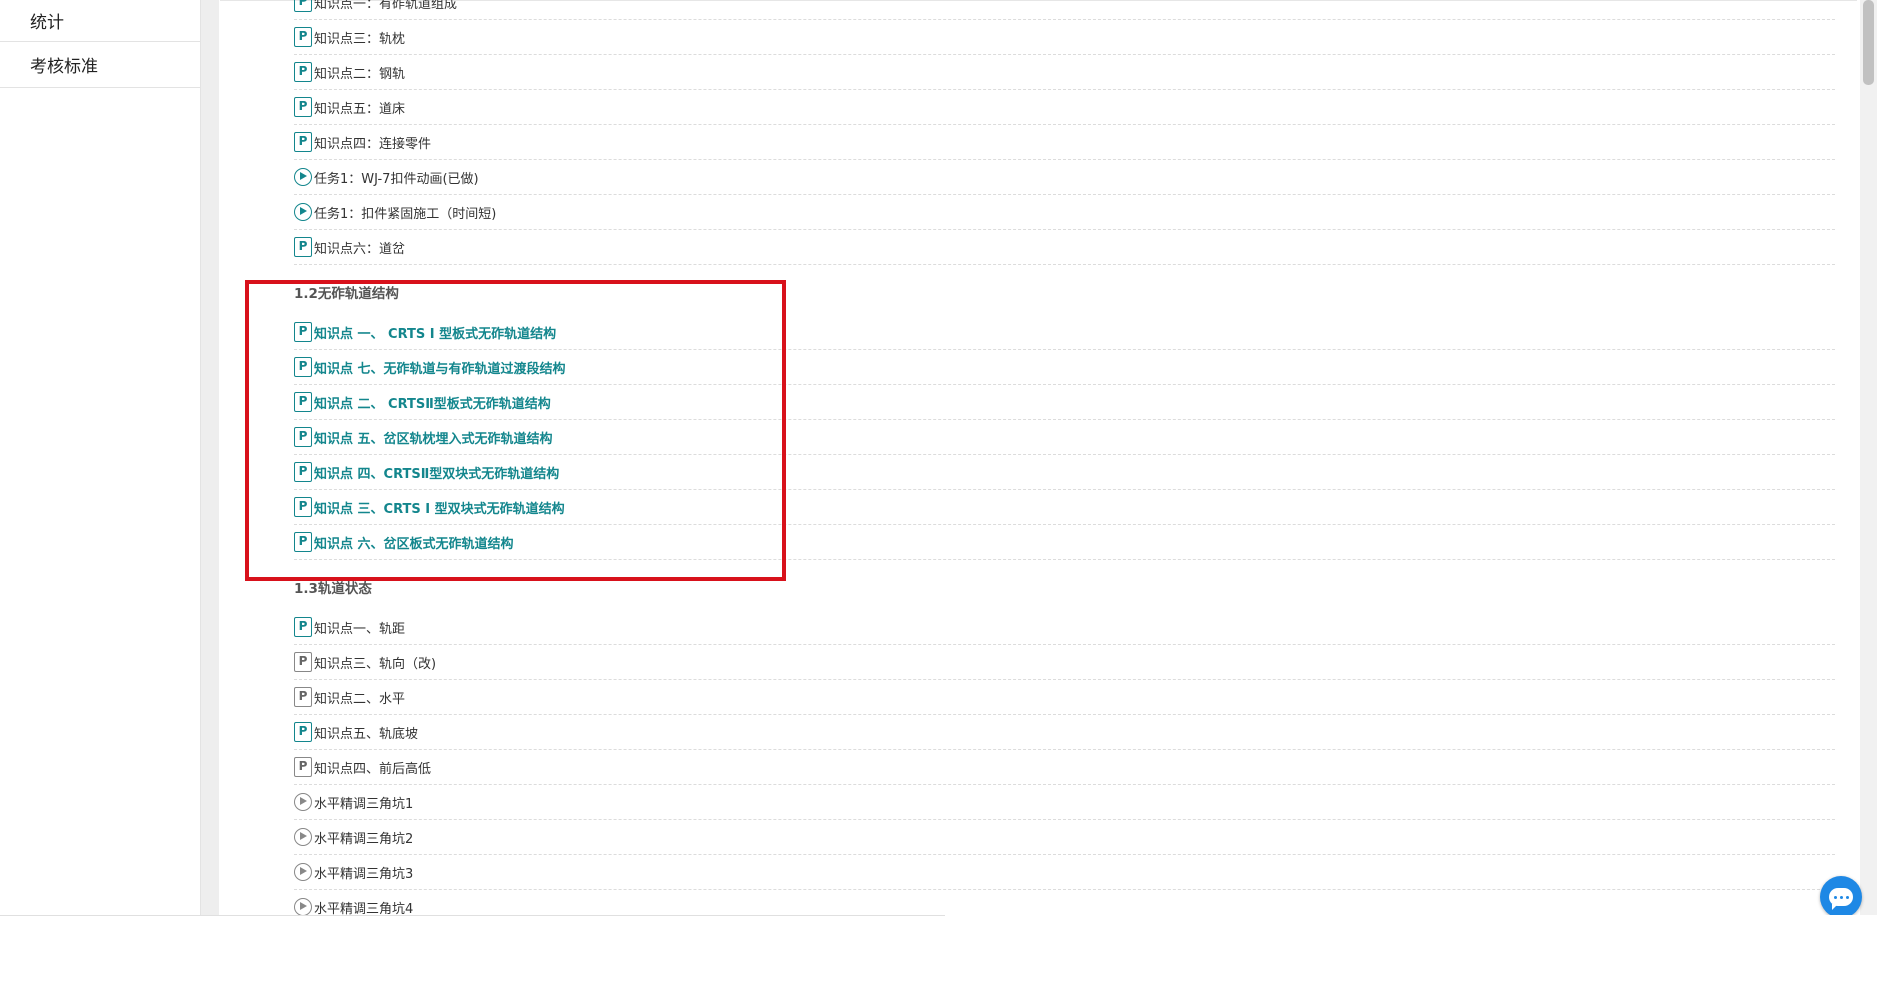  What do you see at coordinates (437, 474) in the screenshot?
I see `item-label: 知识点 四、CRTSⅡ型双块式无砟轨道结构` at bounding box center [437, 474].